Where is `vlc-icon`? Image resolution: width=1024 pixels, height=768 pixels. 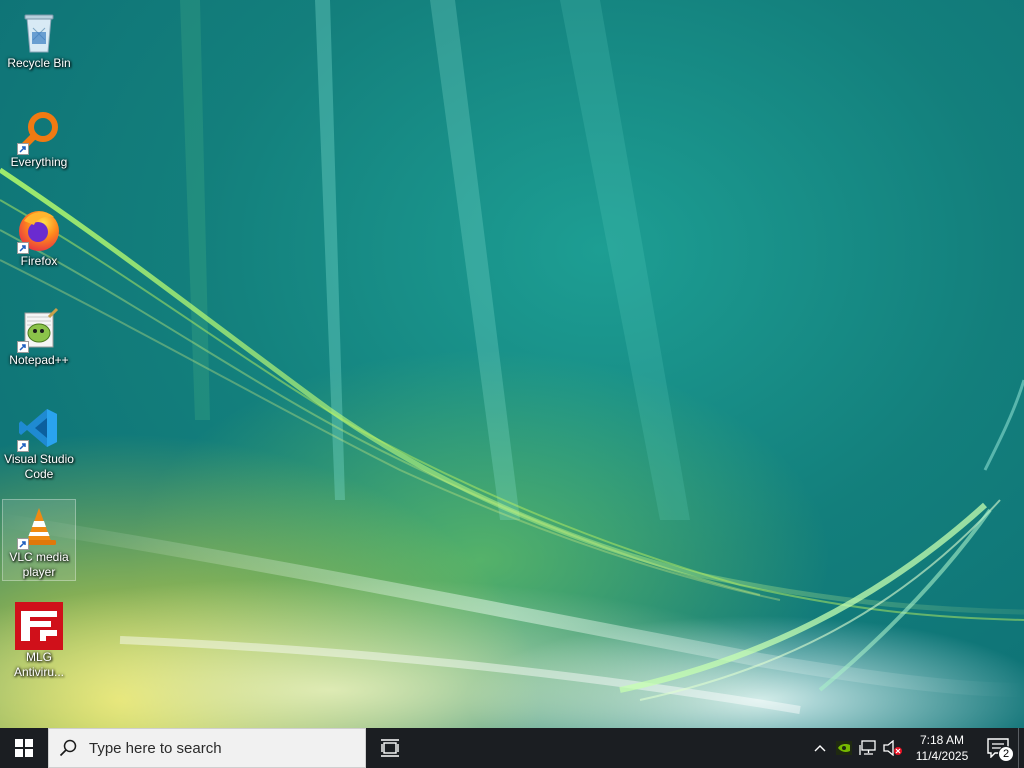
vlc-icon is located at coordinates (39, 527).